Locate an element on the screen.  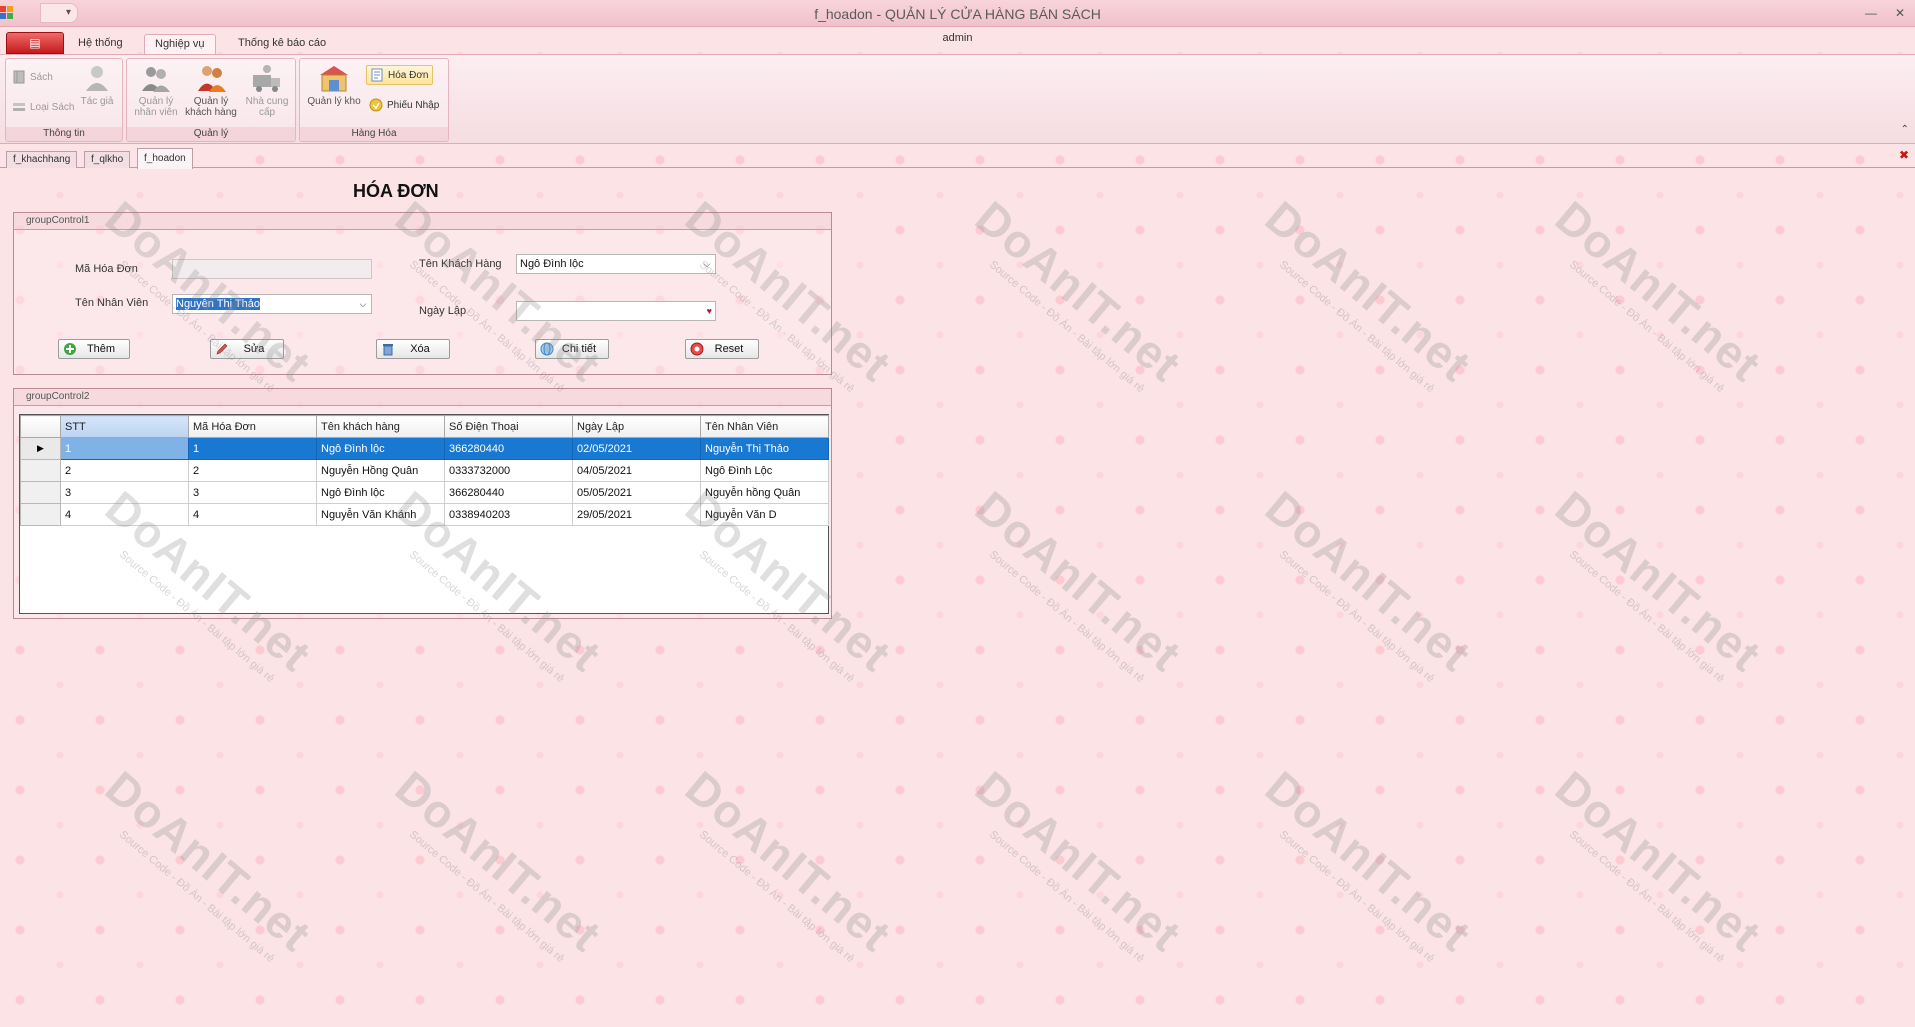
reset-button: Reset is located at coordinates (722, 349).